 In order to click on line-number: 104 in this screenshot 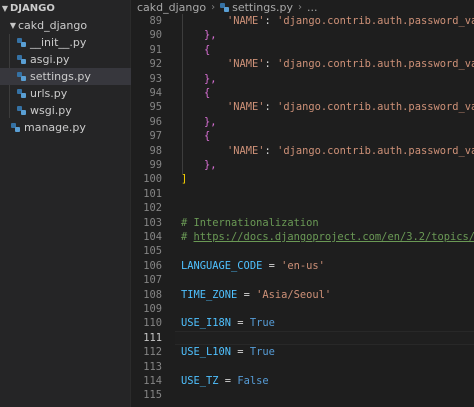, I will do `click(152, 237)`.